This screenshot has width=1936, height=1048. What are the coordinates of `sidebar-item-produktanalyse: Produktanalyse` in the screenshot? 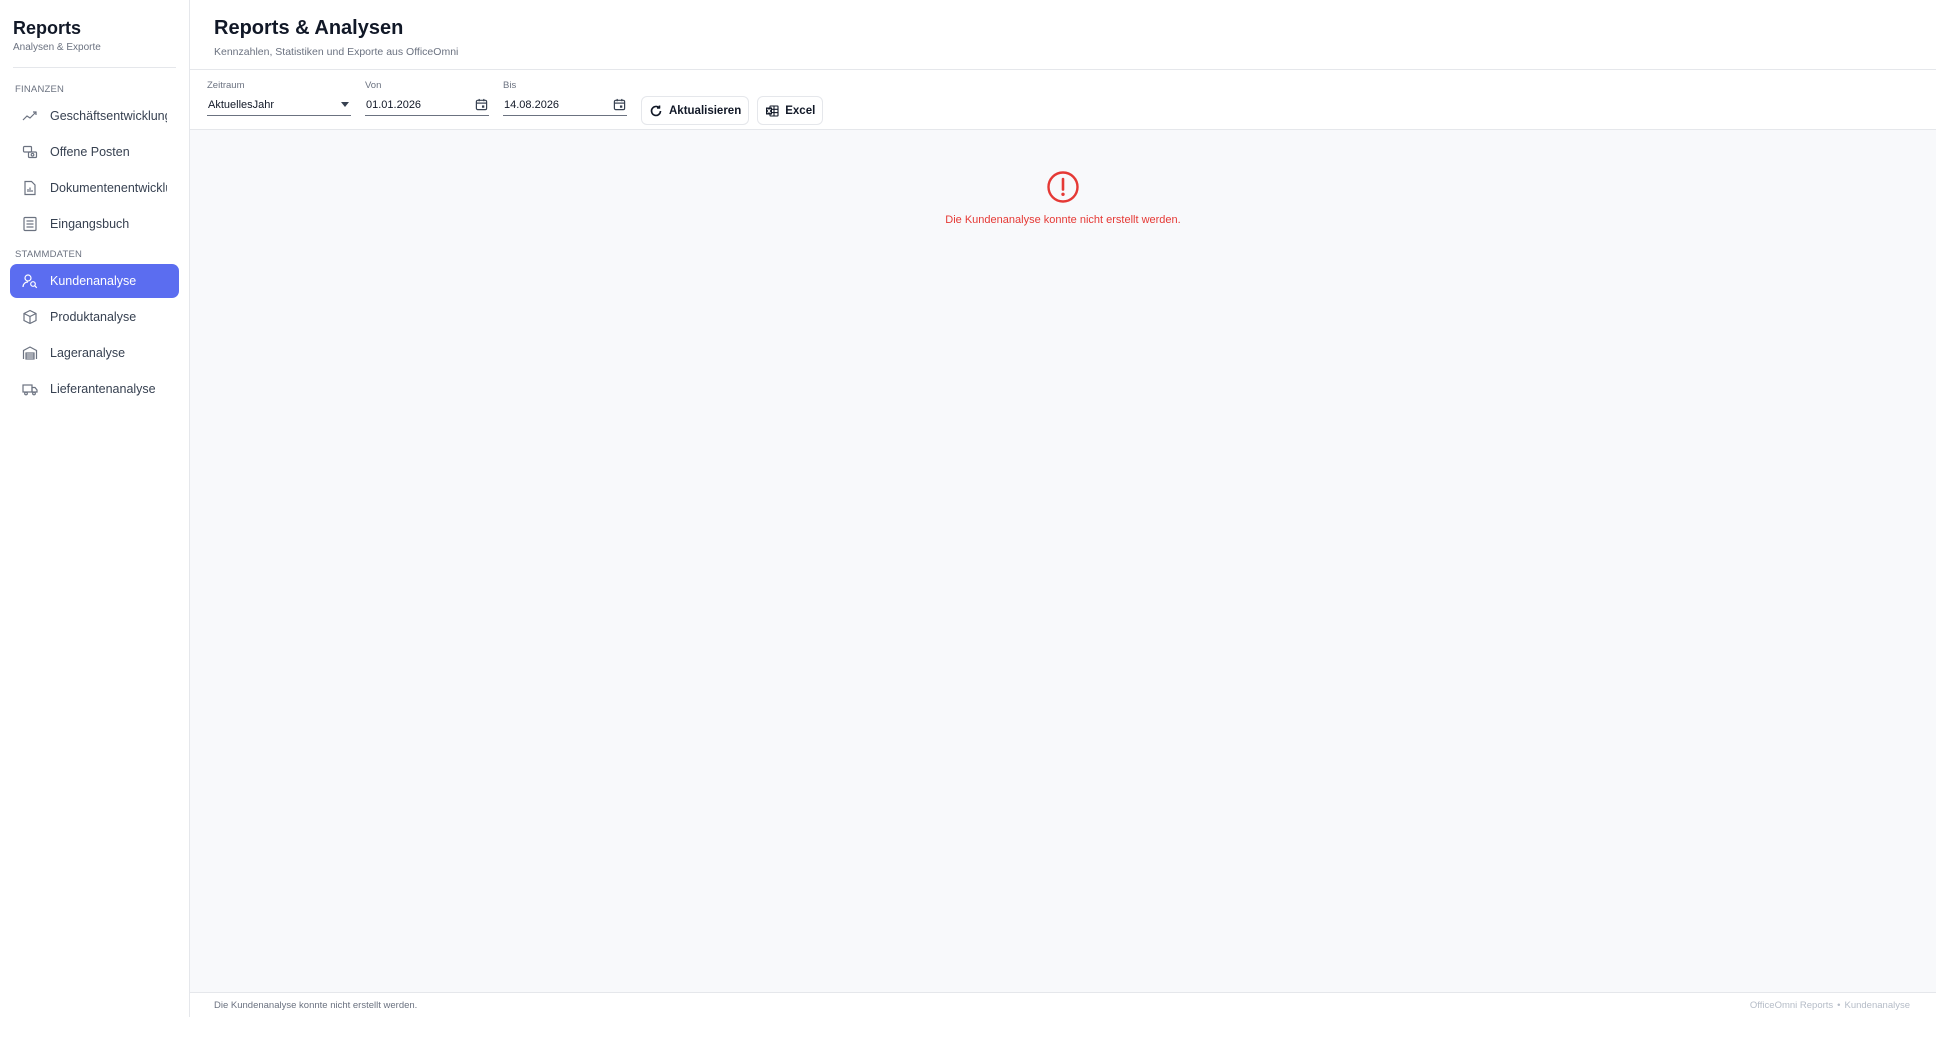 It's located at (94, 317).